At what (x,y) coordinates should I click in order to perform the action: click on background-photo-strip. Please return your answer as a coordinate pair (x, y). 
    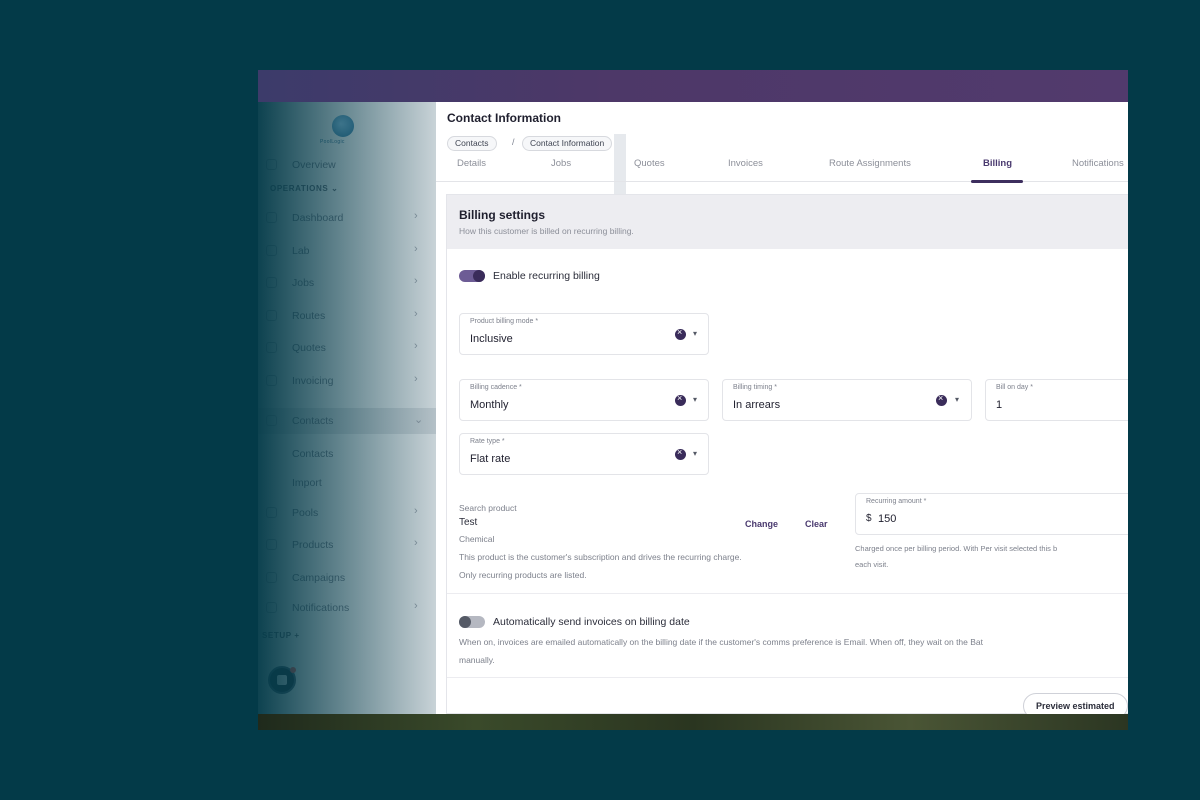
    Looking at the image, I should click on (693, 722).